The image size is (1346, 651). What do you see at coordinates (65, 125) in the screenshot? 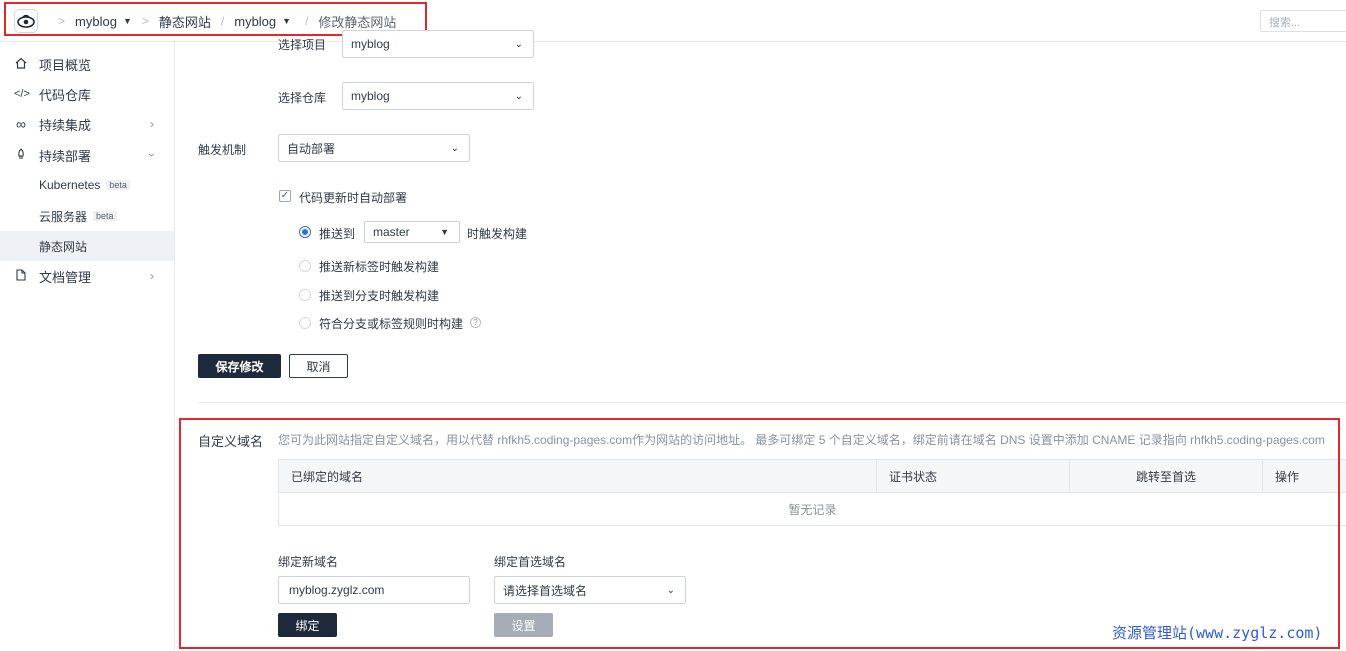
I see `sidebar-item-label: 持续集成` at bounding box center [65, 125].